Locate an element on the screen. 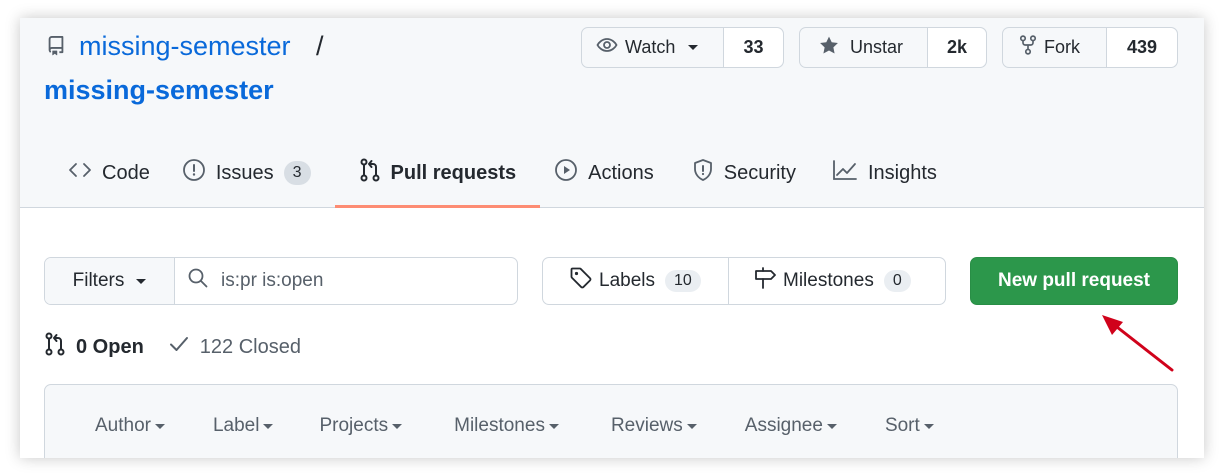  menu-label: Sort is located at coordinates (902, 425).